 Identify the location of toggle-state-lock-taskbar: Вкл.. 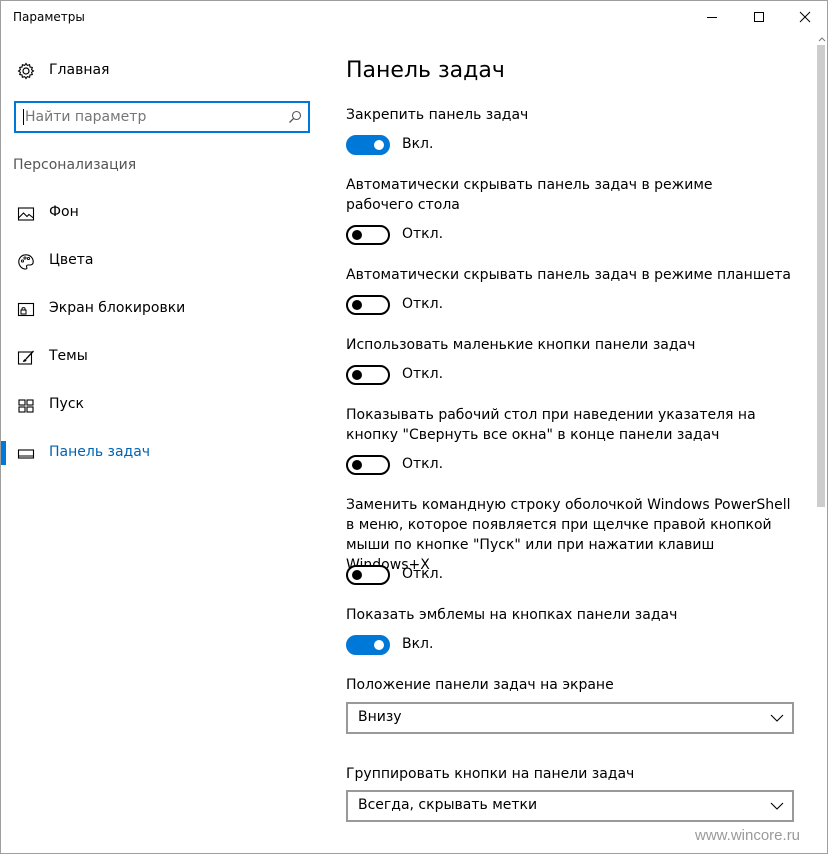
(418, 144).